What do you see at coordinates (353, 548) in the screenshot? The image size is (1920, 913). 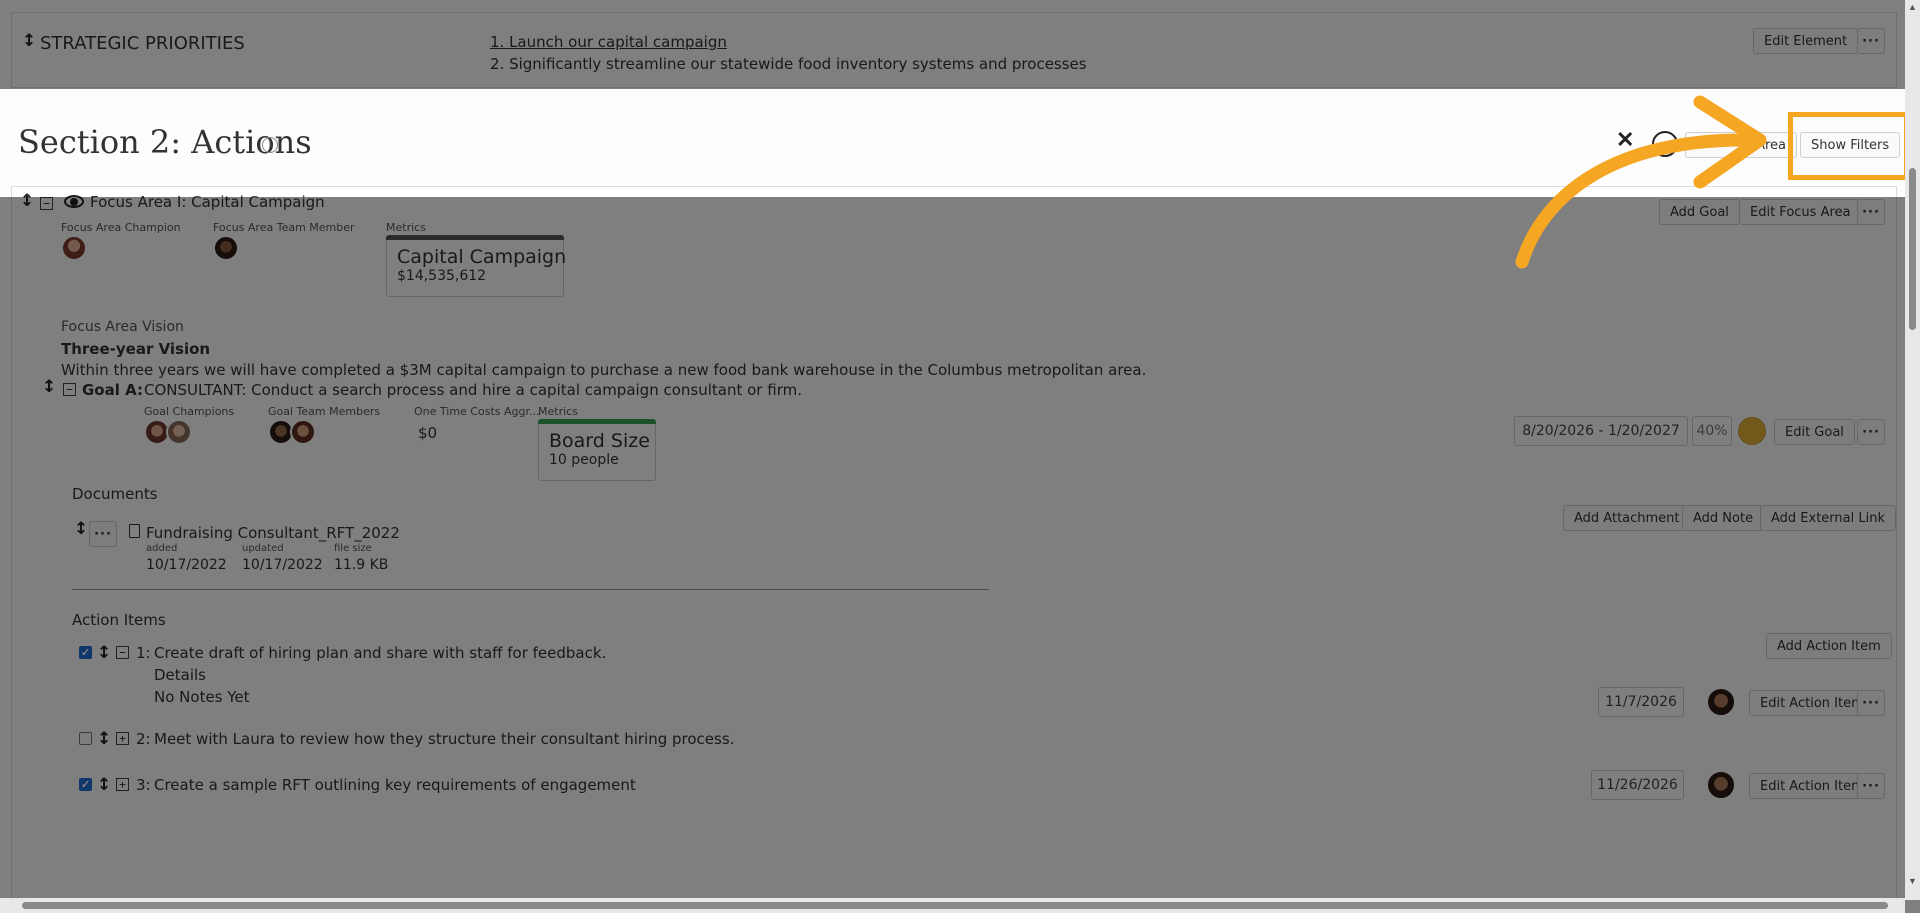 I see `document-size-label: file size` at bounding box center [353, 548].